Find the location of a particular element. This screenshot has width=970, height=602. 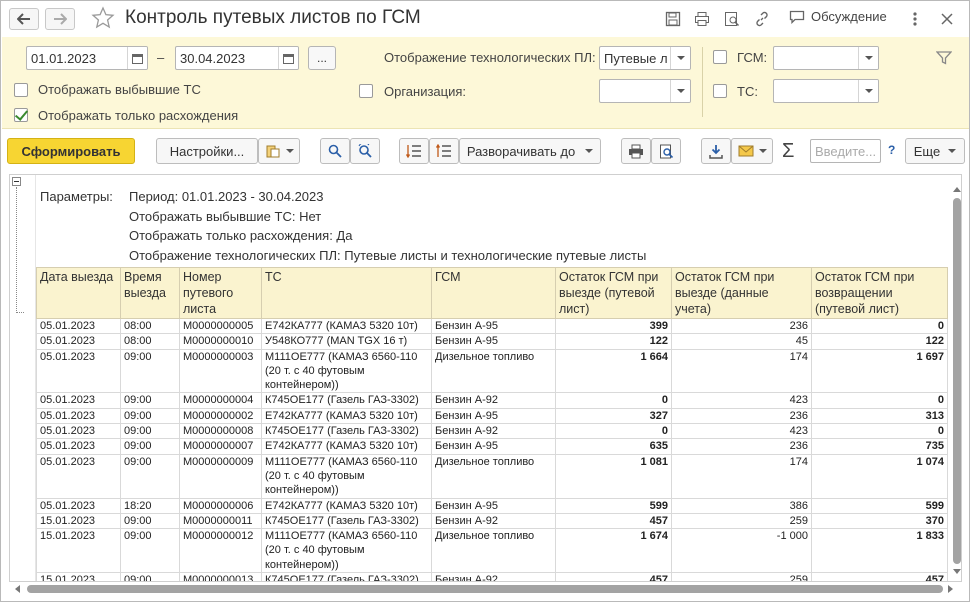

cell-dep-pl: 1 081 is located at coordinates (613, 476).